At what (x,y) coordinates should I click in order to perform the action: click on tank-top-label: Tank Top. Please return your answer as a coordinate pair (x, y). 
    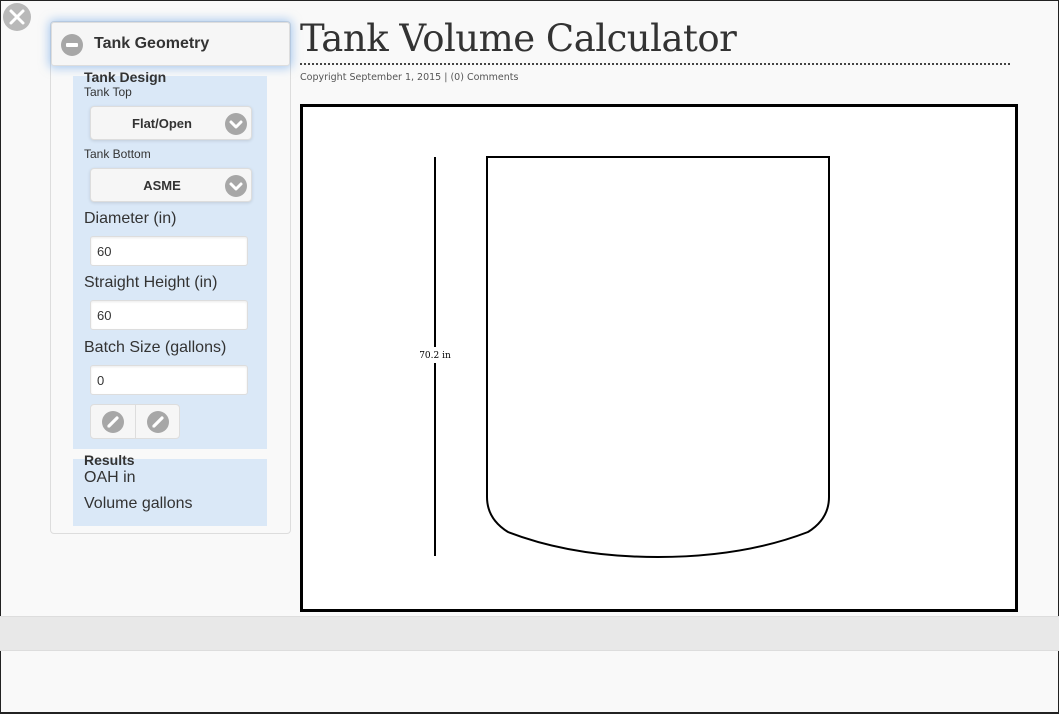
    Looking at the image, I should click on (108, 92).